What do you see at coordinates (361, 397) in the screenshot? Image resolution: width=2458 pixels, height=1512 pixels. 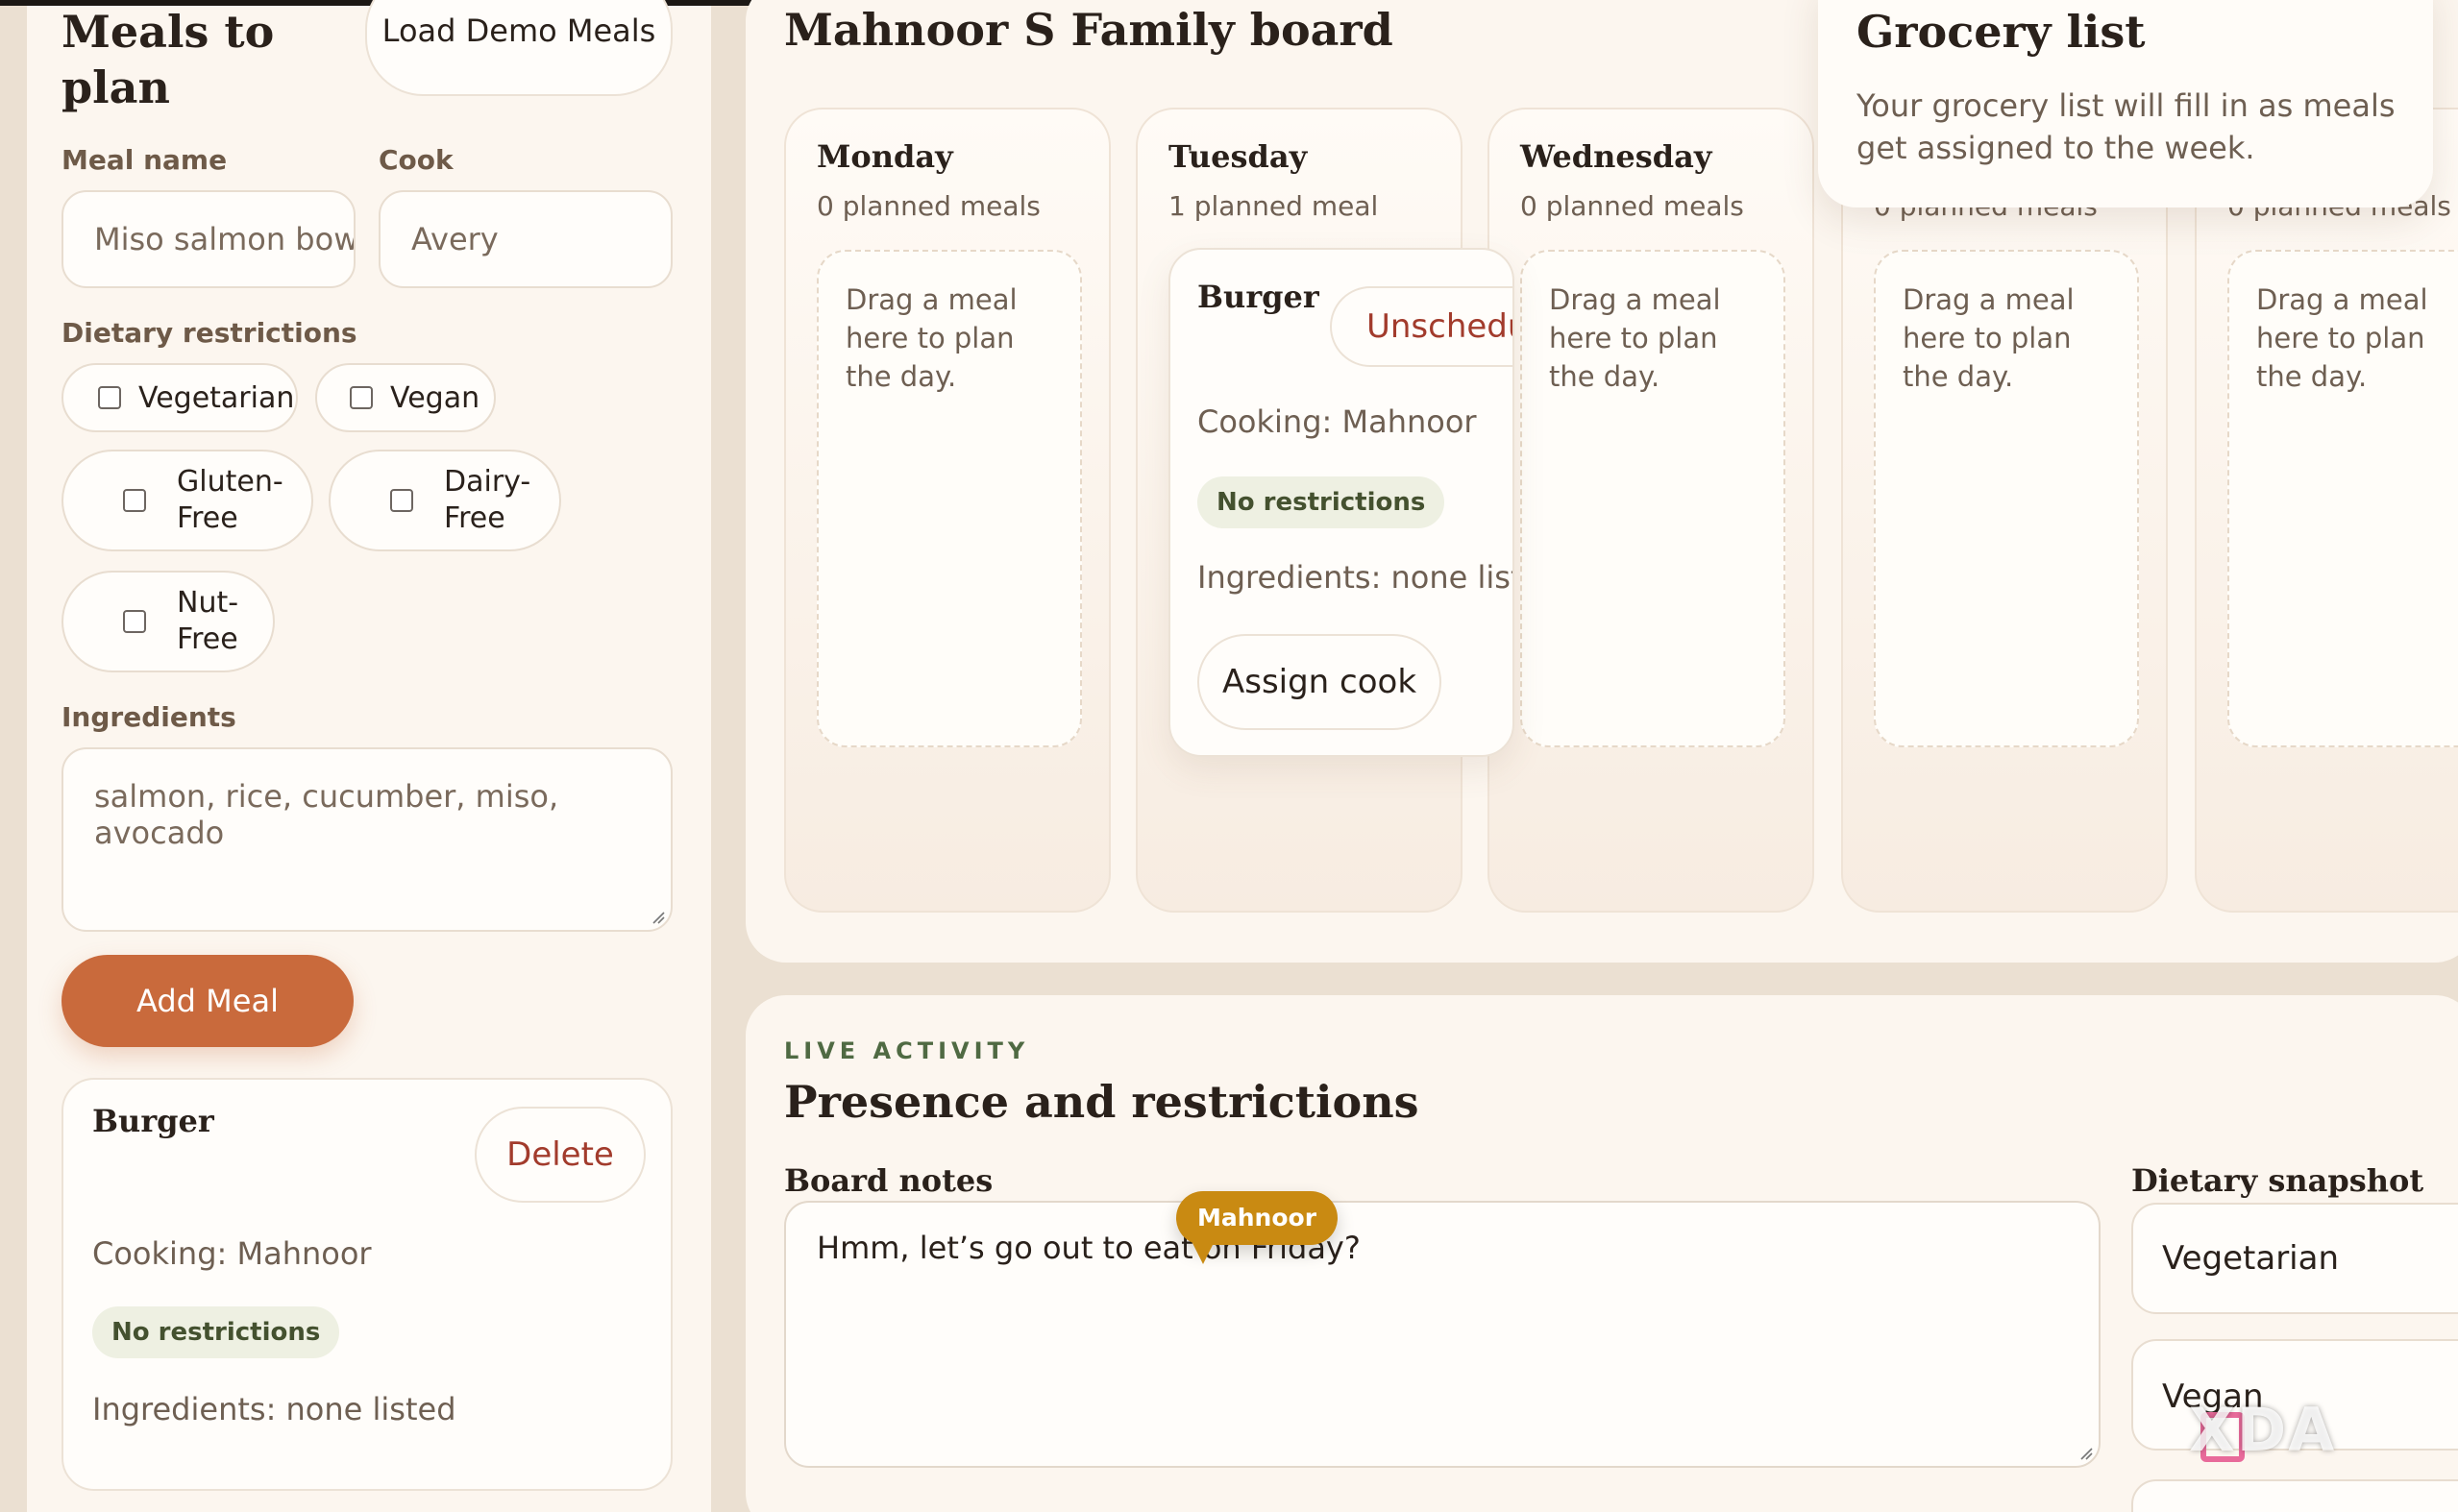 I see `vegan-checkbox` at bounding box center [361, 397].